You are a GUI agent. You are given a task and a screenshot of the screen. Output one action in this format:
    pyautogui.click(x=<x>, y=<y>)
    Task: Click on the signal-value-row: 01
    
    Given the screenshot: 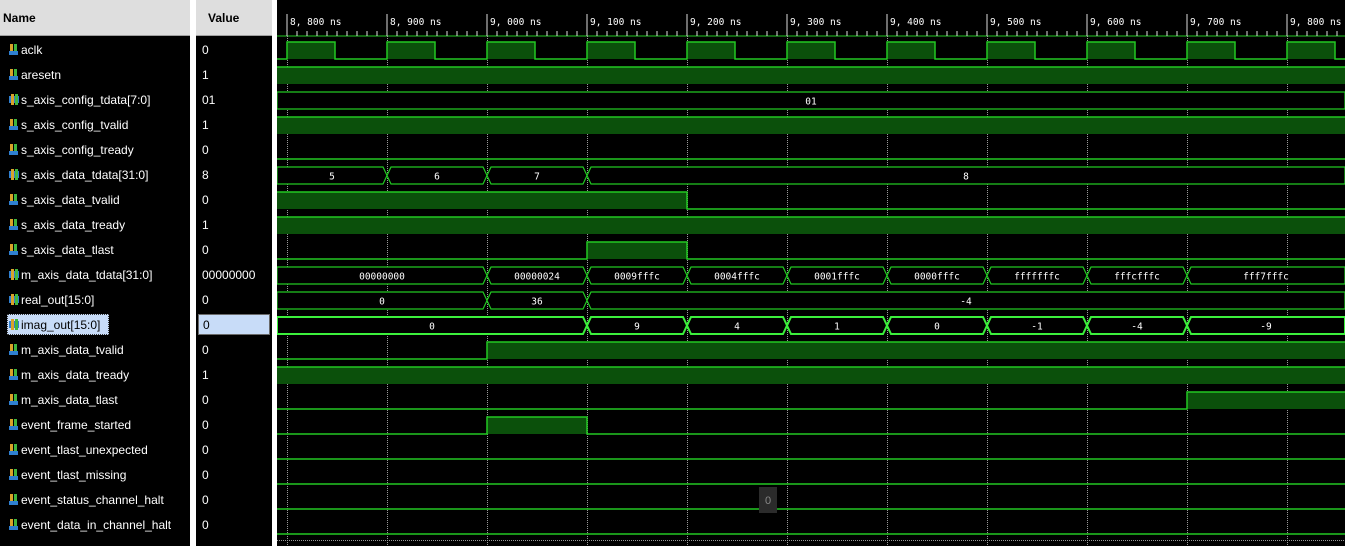 What is the action you would take?
    pyautogui.click(x=234, y=99)
    